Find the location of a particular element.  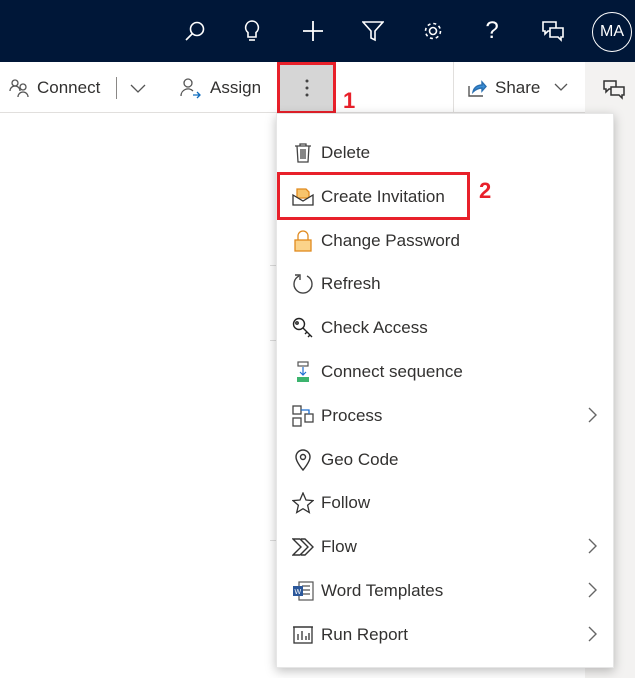

assign-button: Assign is located at coordinates (220, 87).